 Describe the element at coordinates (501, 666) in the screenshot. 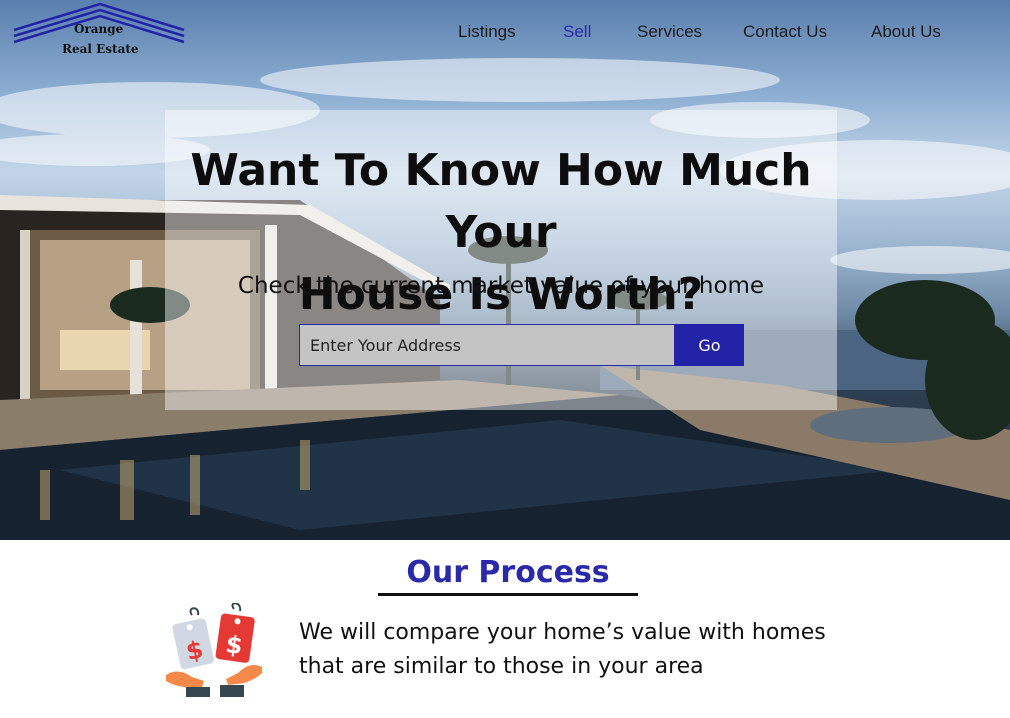

I see `process-description-line2: that are similar to those in your area` at that location.